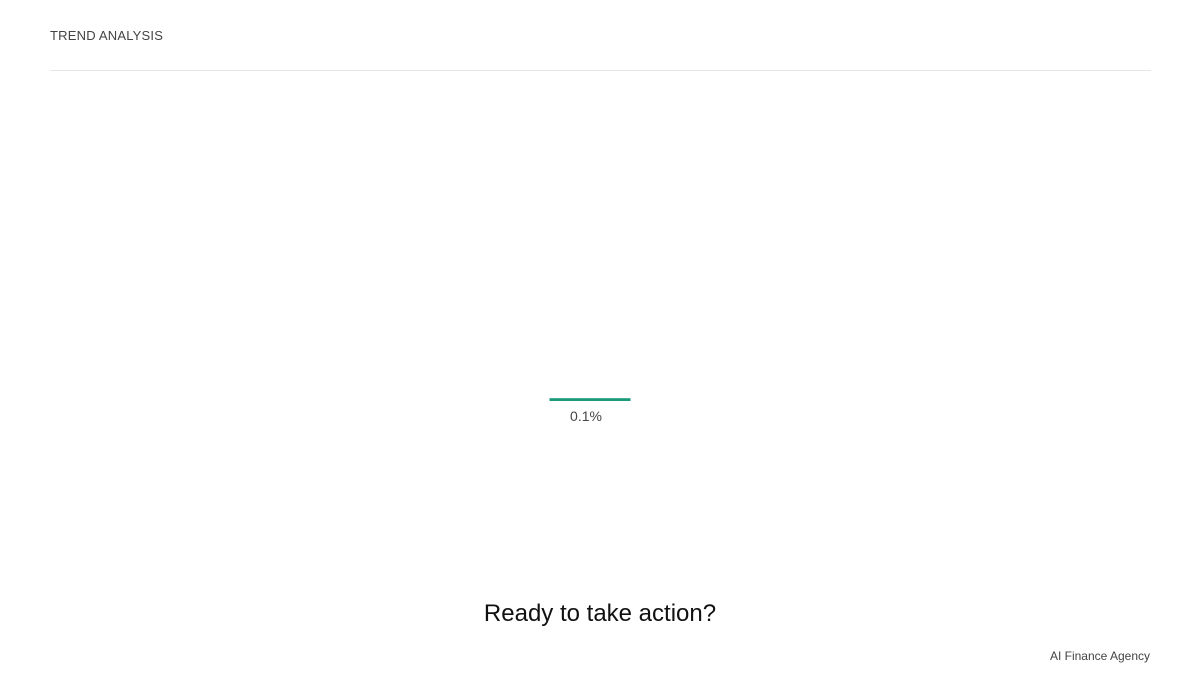 This screenshot has width=1200, height=675. Describe the element at coordinates (590, 399) in the screenshot. I see `chart-bar` at that location.